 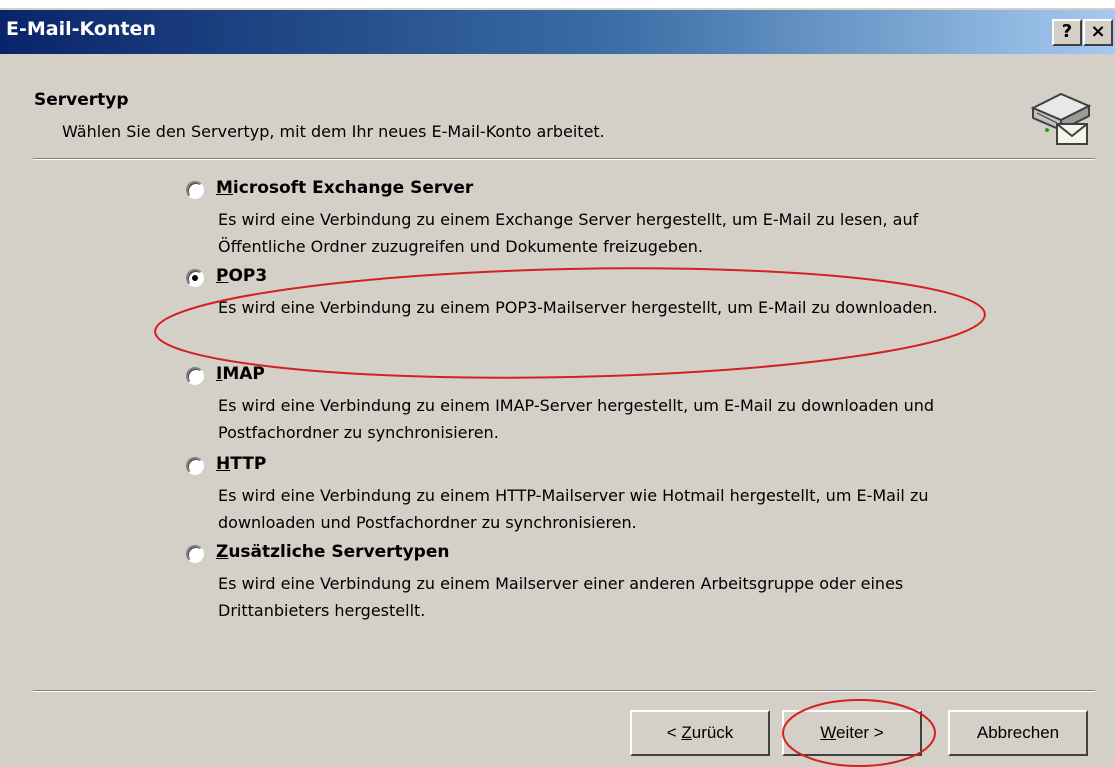 What do you see at coordinates (241, 464) in the screenshot?
I see `option-http-label: HTTP` at bounding box center [241, 464].